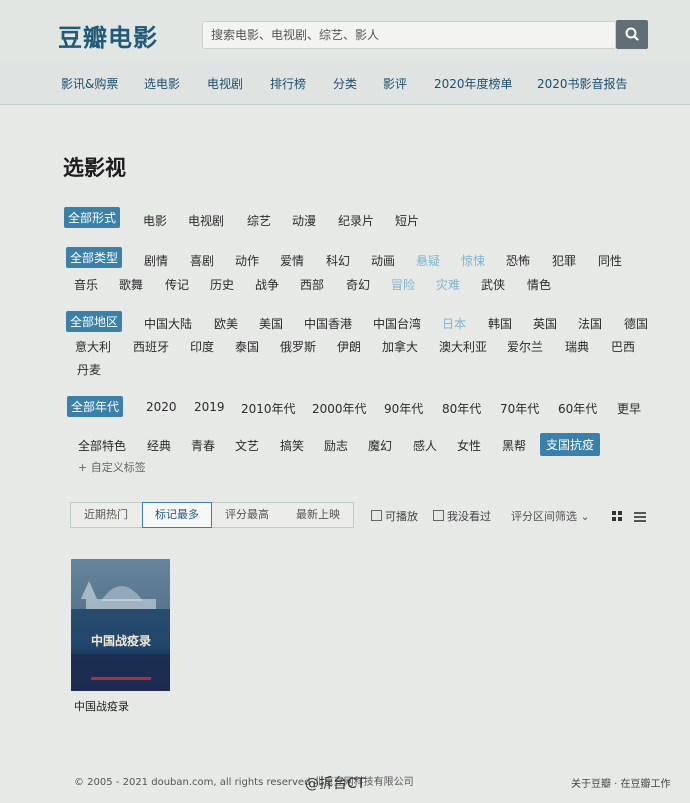 The width and height of the screenshot is (690, 803). Describe the element at coordinates (473, 260) in the screenshot. I see `filter-type-item: 惊悚` at that location.